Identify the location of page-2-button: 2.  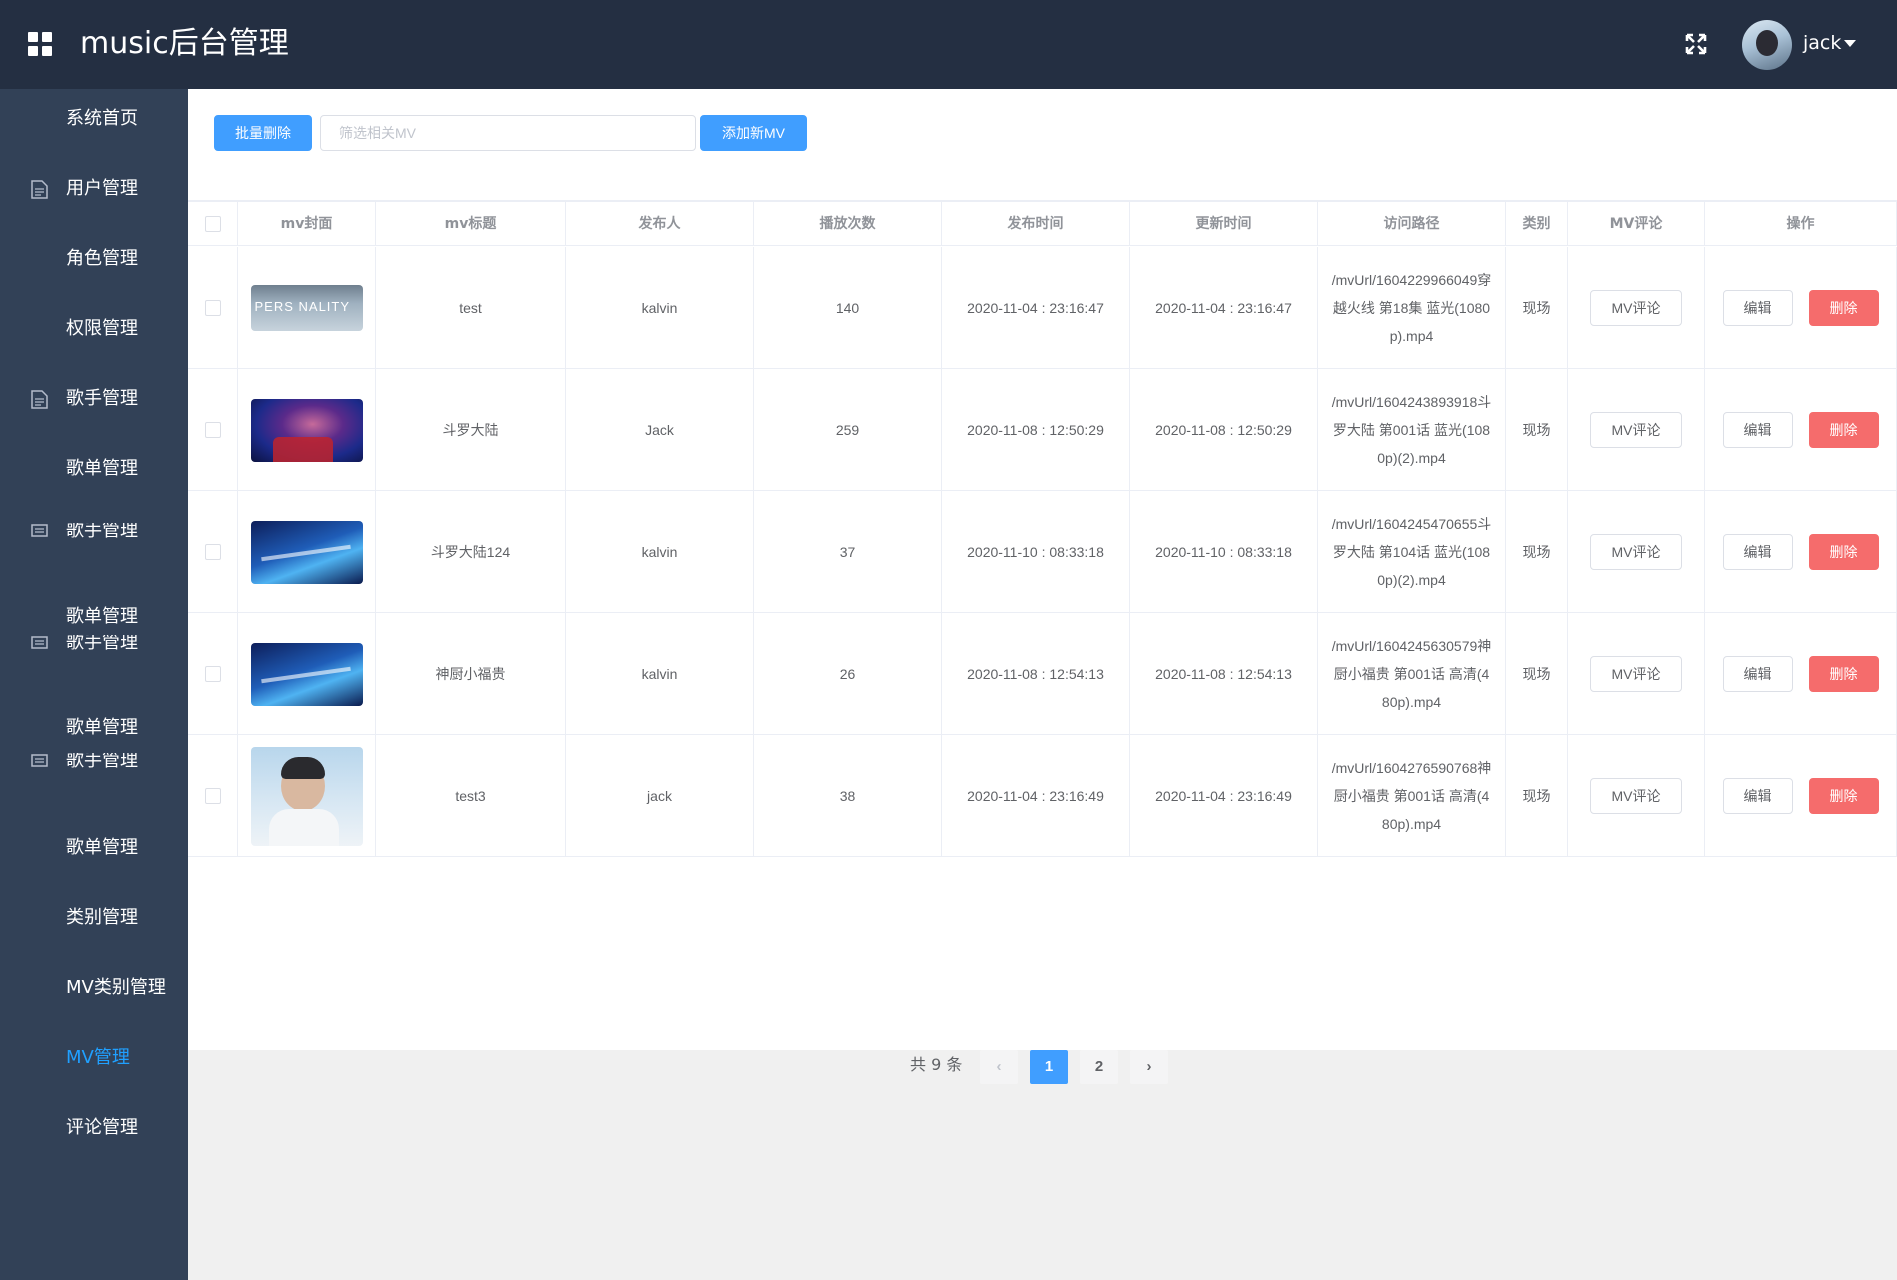
(1099, 1067).